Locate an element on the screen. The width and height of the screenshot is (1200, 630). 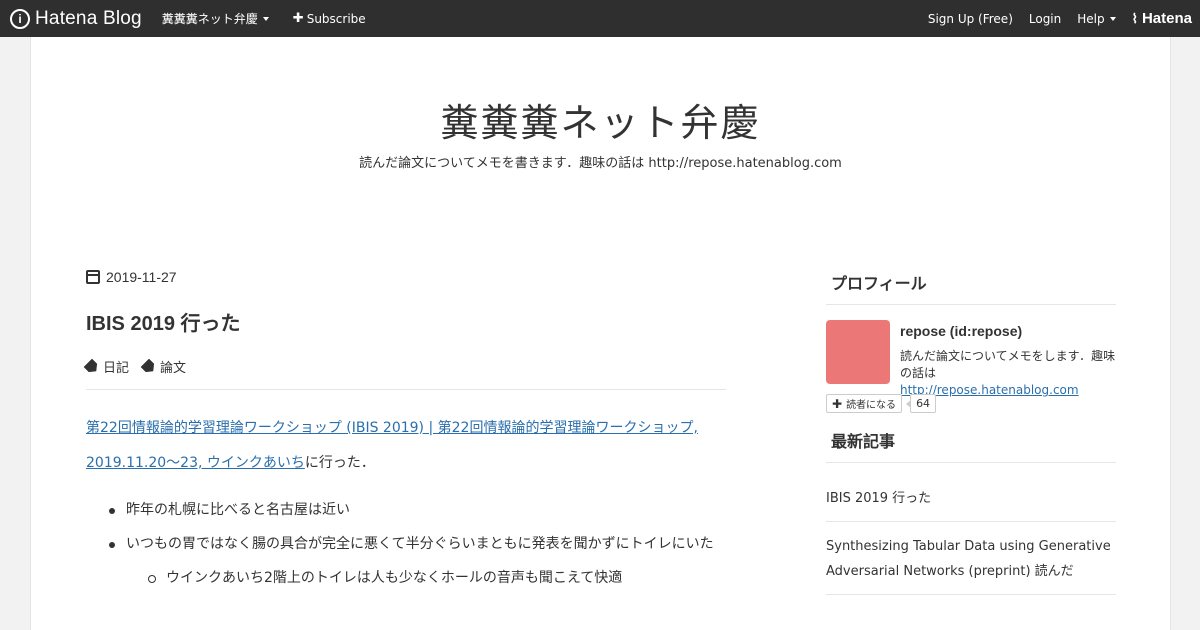
blog-menu-label: 糞糞糞ネット弁慶 is located at coordinates (209, 19).